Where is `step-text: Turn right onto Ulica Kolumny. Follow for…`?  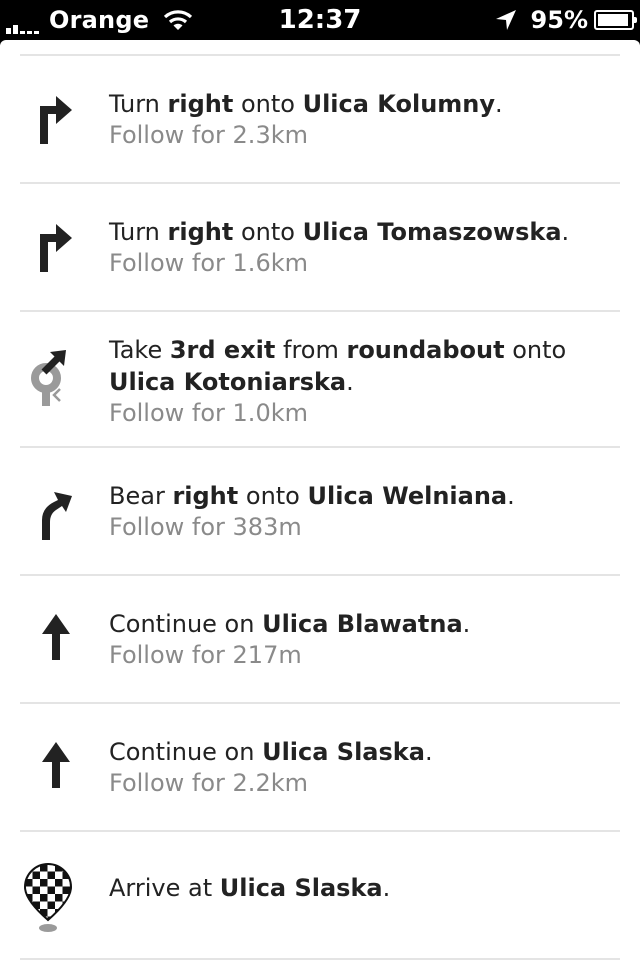 step-text: Turn right onto Ulica Kolumny. Follow for… is located at coordinates (359, 119).